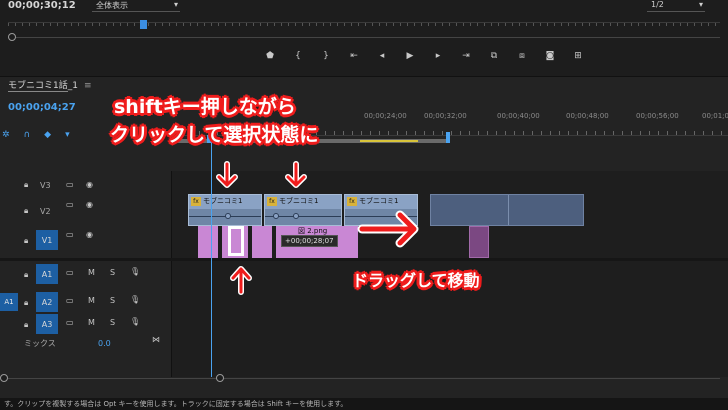 The height and width of the screenshot is (410, 728). I want to click on annotation-drag-move: ドラッグして移動, so click(416, 280).